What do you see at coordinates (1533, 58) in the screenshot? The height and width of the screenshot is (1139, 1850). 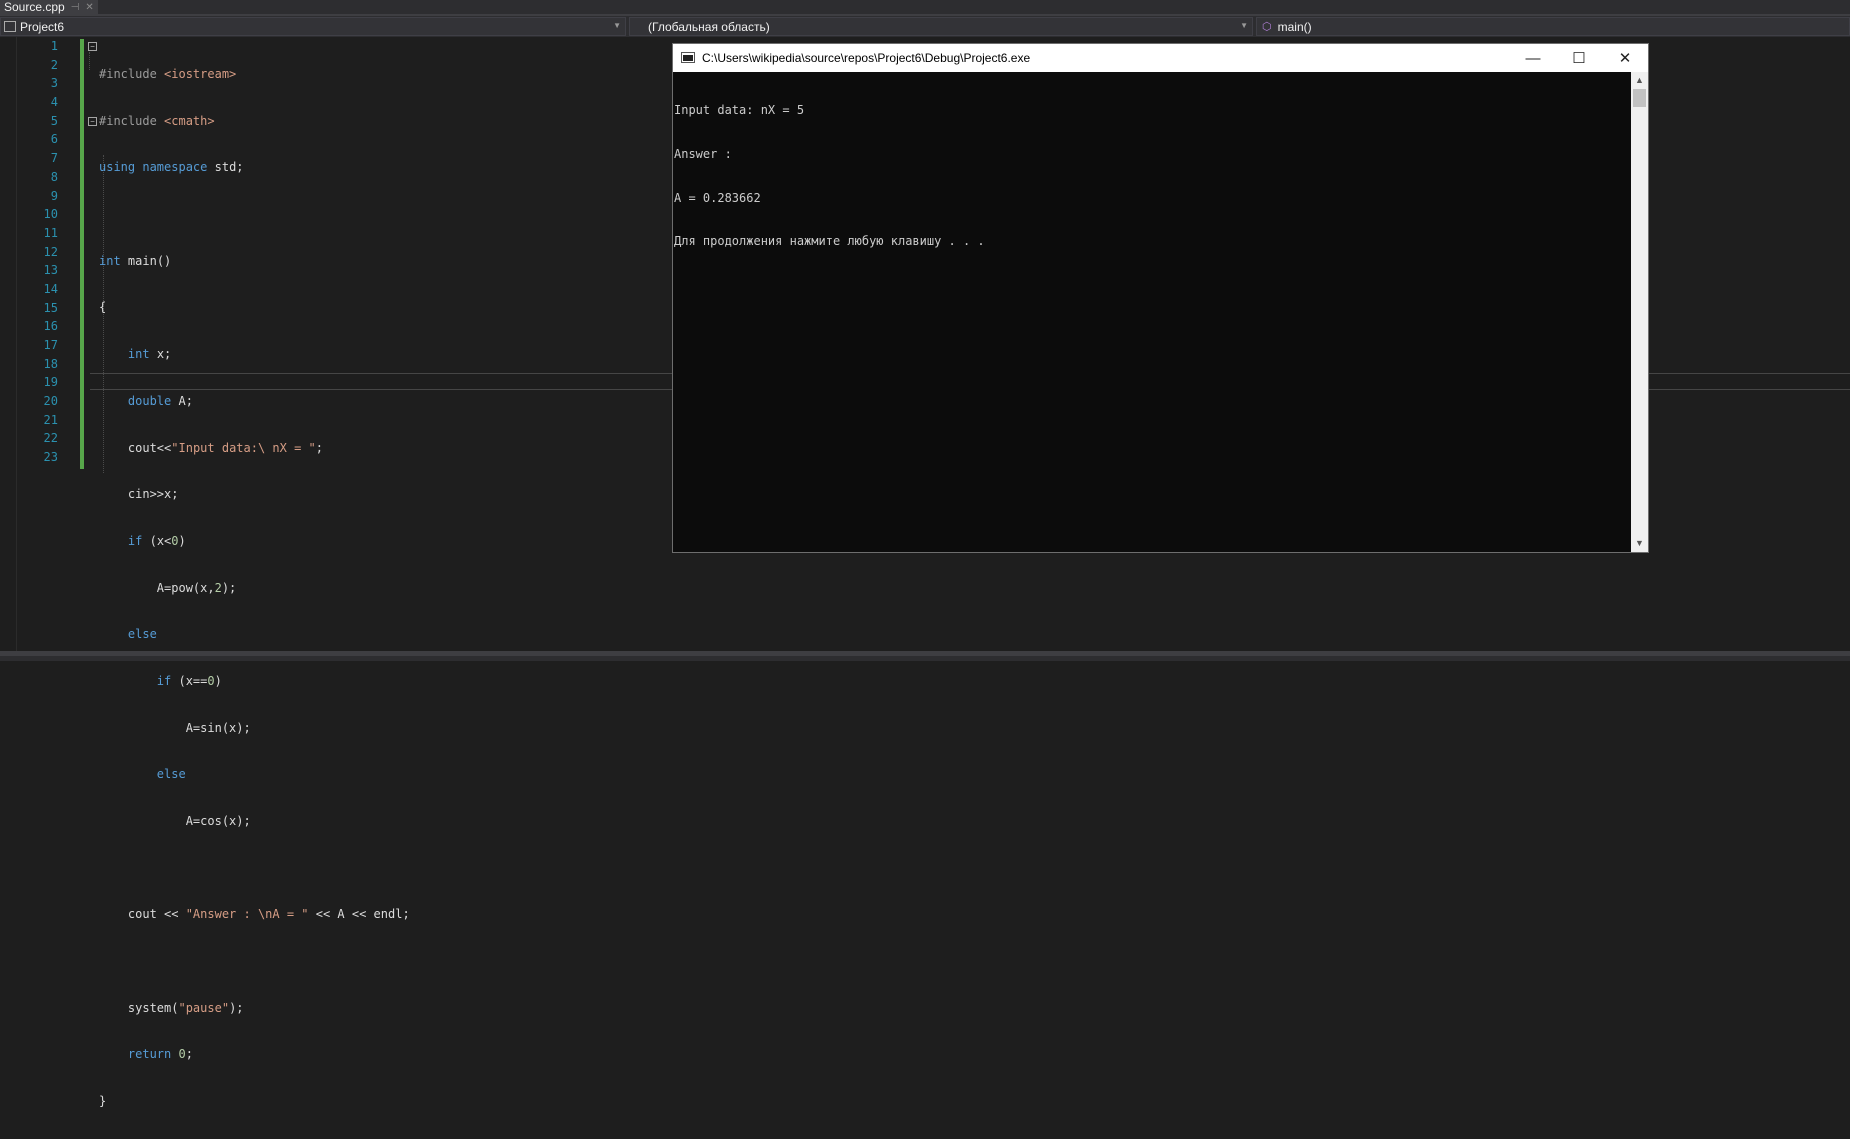 I see `minimize-button: —` at bounding box center [1533, 58].